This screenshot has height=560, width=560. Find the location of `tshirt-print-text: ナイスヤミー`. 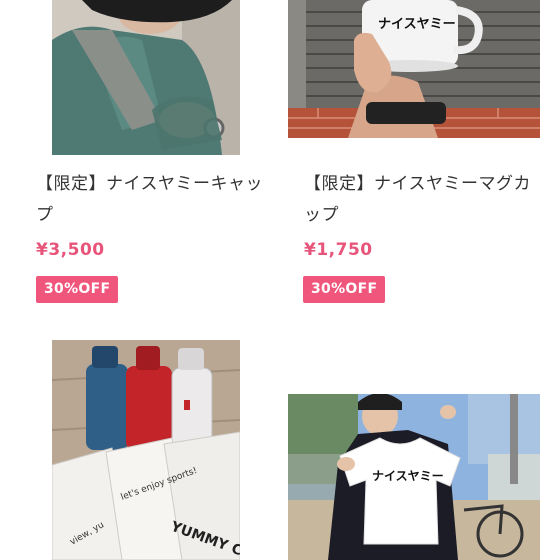

tshirt-print-text: ナイスヤミー is located at coordinates (408, 476).